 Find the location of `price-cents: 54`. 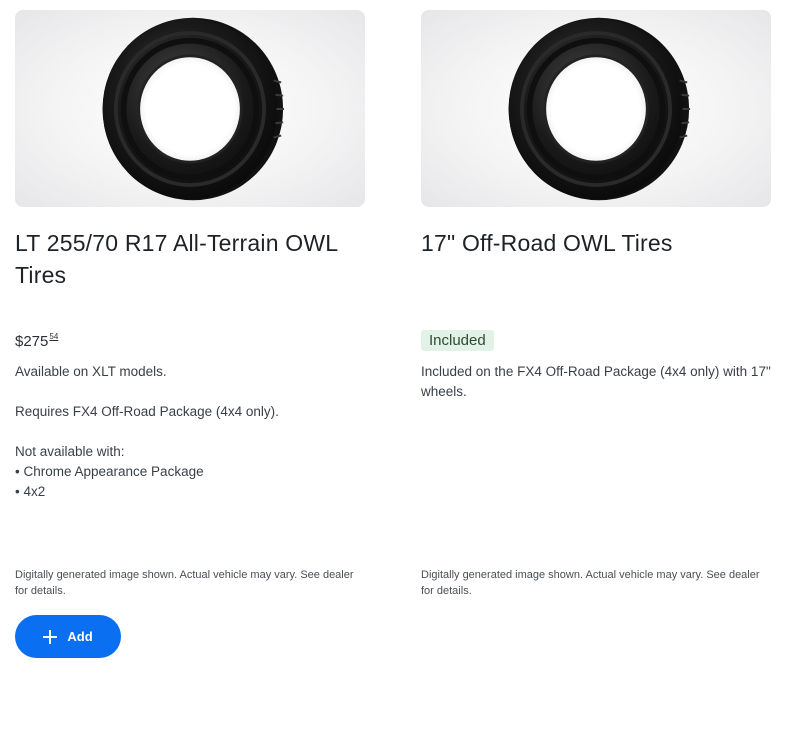

price-cents: 54 is located at coordinates (54, 336).